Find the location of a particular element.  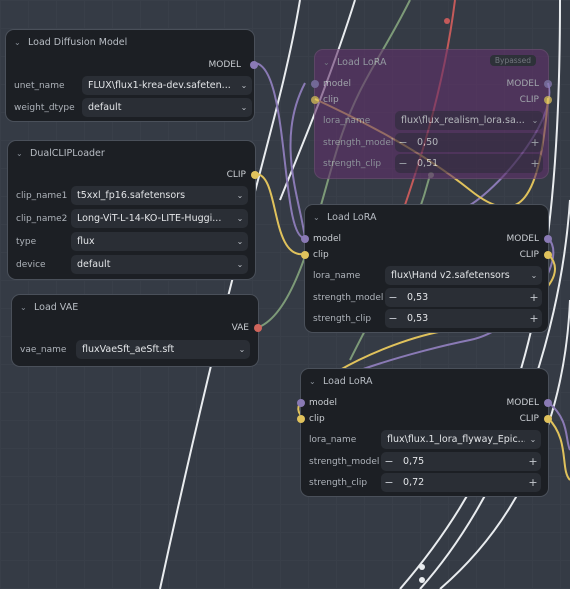

select-value: flux is located at coordinates (86, 241).